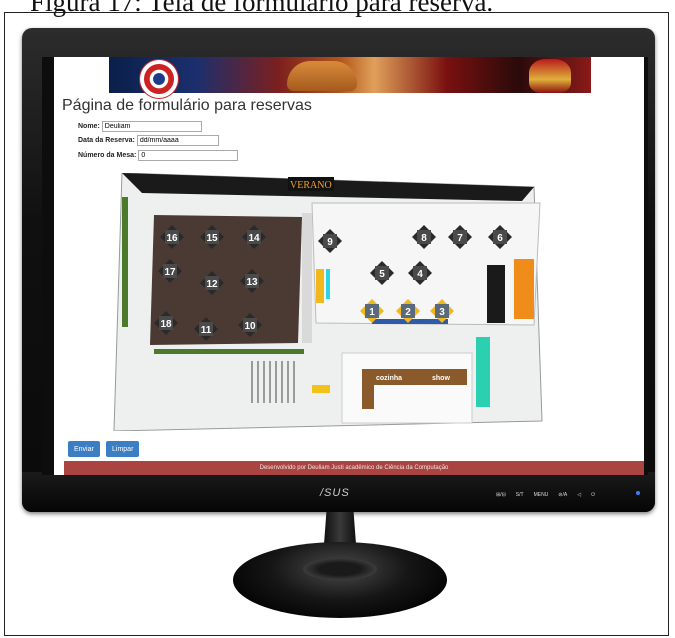 This screenshot has height=638, width=675. Describe the element at coordinates (501, 495) in the screenshot. I see `monitor-button: ⊞/⊟` at that location.